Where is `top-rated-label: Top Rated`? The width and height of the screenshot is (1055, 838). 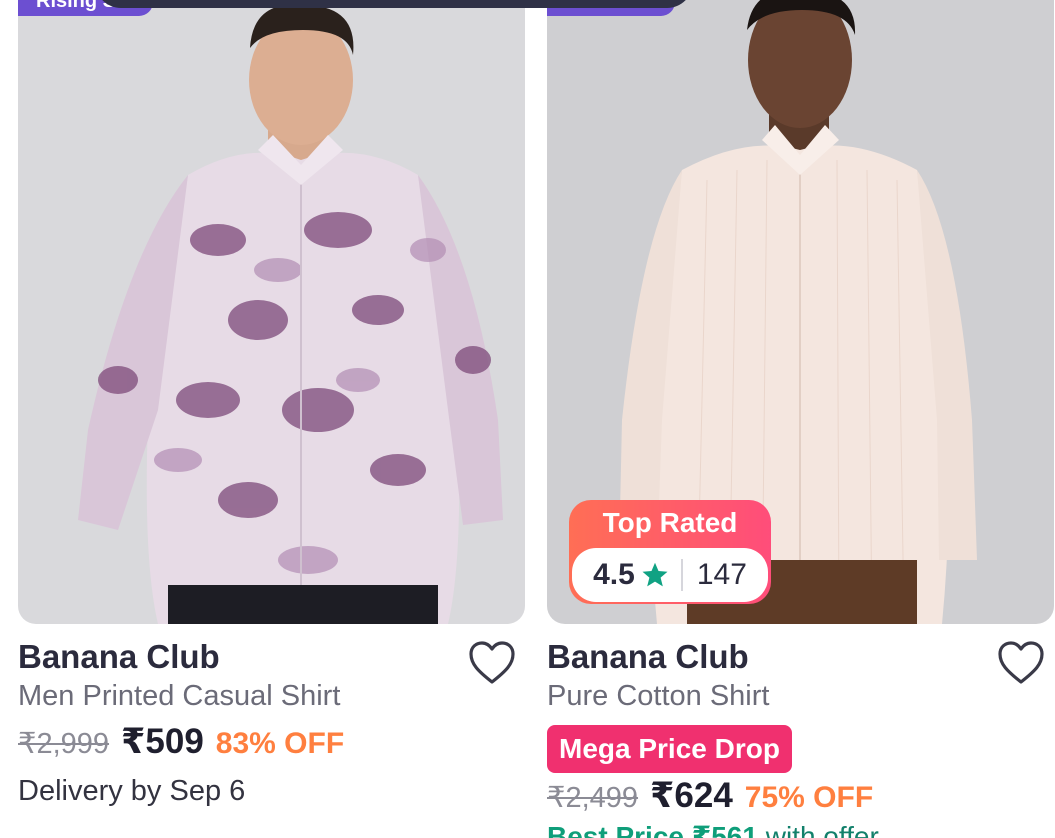
top-rated-label: Top Rated is located at coordinates (670, 522).